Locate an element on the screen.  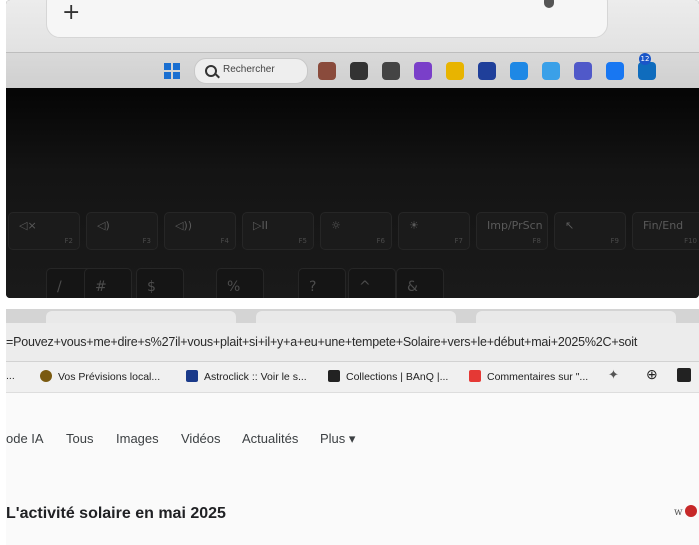
number-row-key: # is located at coordinates (108, 283).